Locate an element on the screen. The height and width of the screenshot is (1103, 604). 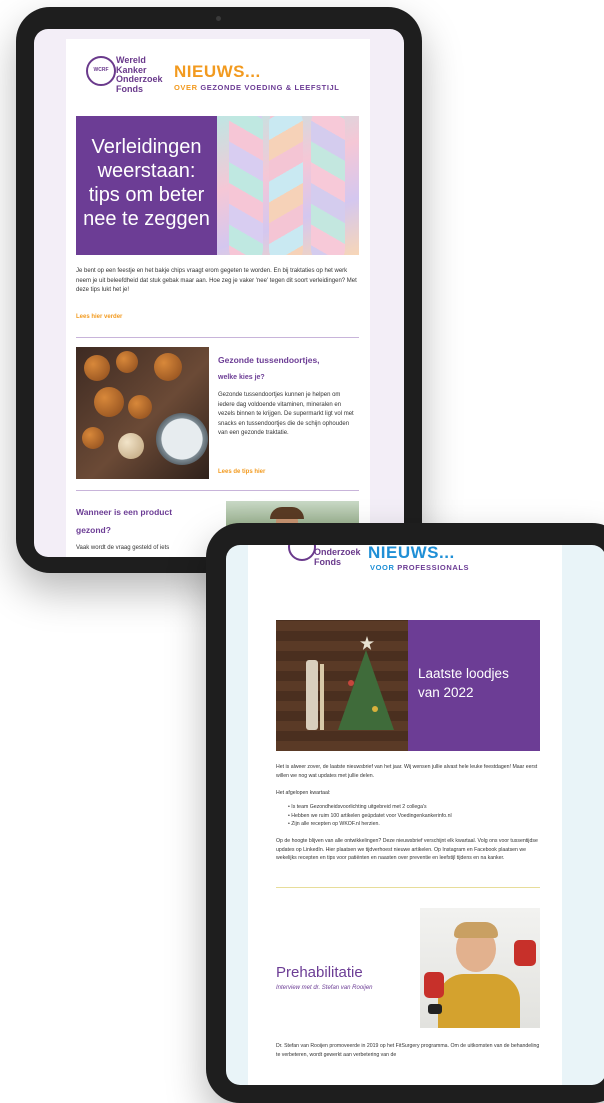
hero-title-line: weerstaan: is located at coordinates (146, 171).